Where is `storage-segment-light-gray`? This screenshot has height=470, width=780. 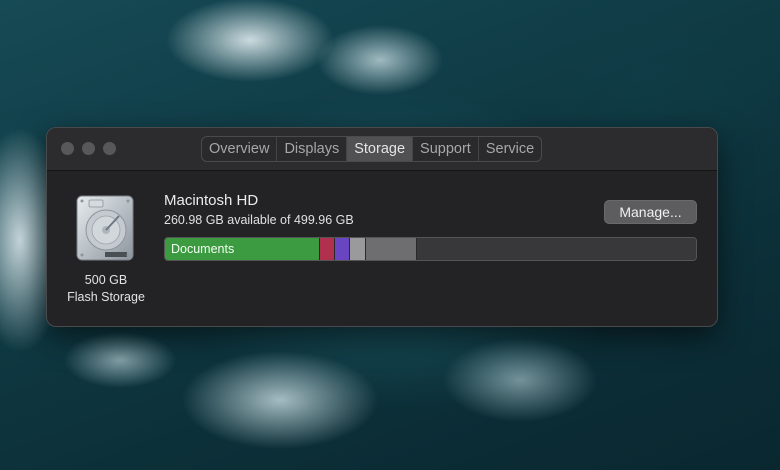 storage-segment-light-gray is located at coordinates (357, 249).